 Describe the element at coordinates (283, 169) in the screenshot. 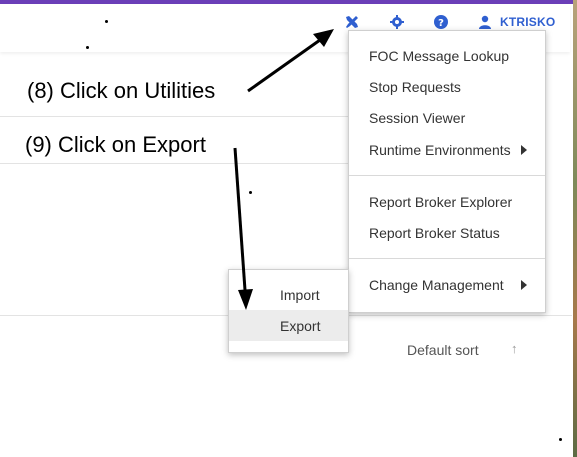

I see `annotation-arrows` at that location.